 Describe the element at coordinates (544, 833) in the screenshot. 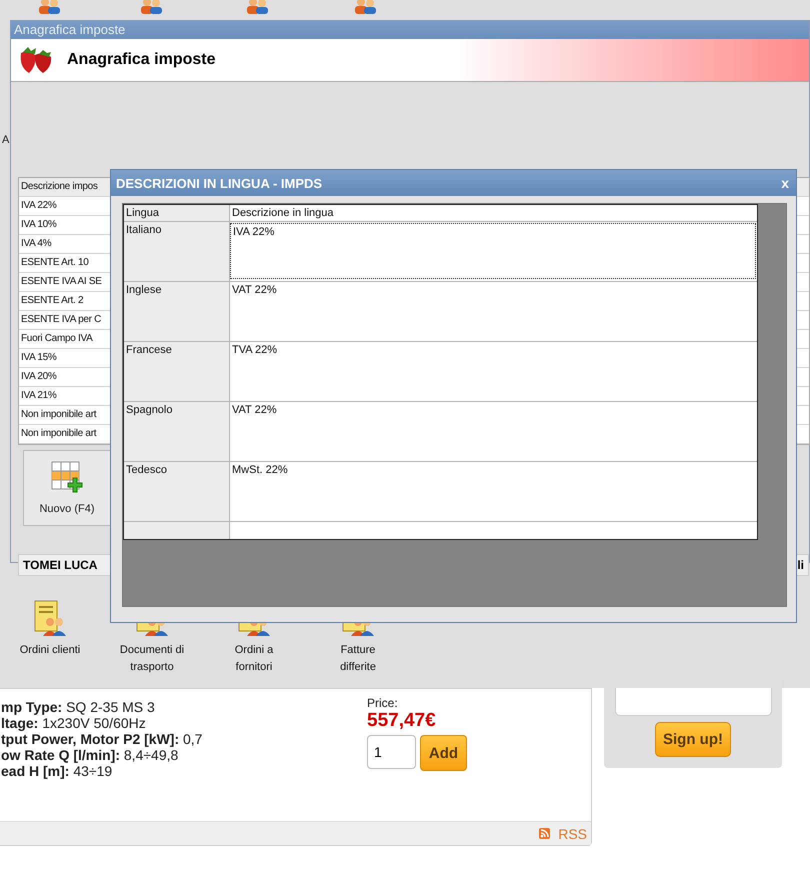

I see `rss-icon` at that location.